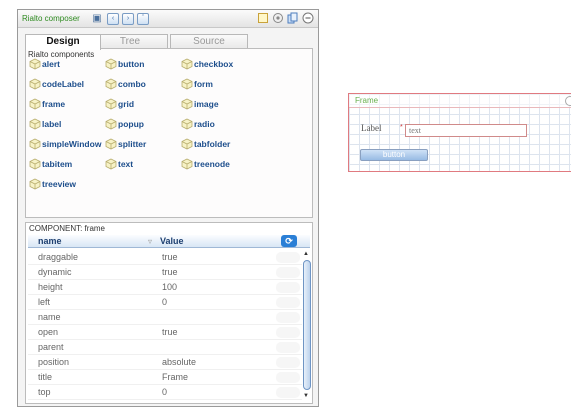 This screenshot has width=571, height=410. I want to click on component-frame: frame, so click(47, 104).